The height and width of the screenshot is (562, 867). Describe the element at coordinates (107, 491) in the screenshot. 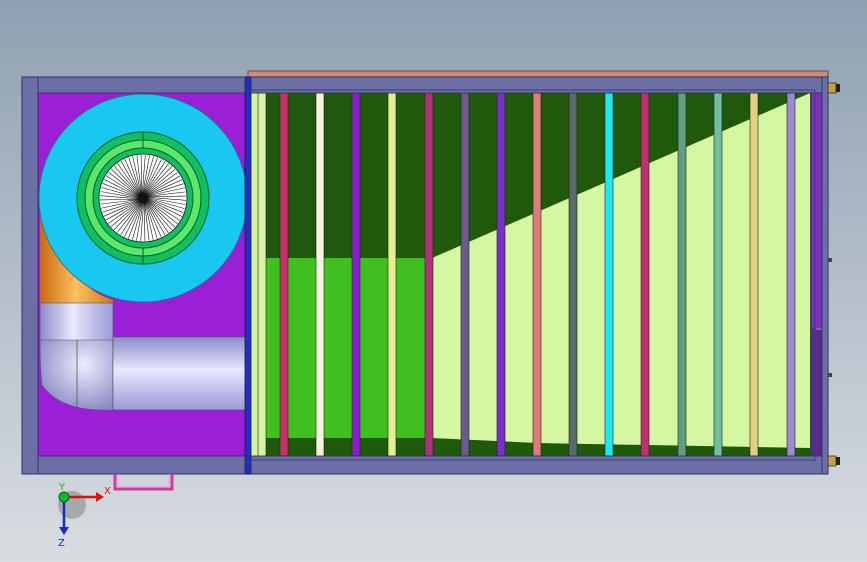

I see `triad-x-label: X` at that location.